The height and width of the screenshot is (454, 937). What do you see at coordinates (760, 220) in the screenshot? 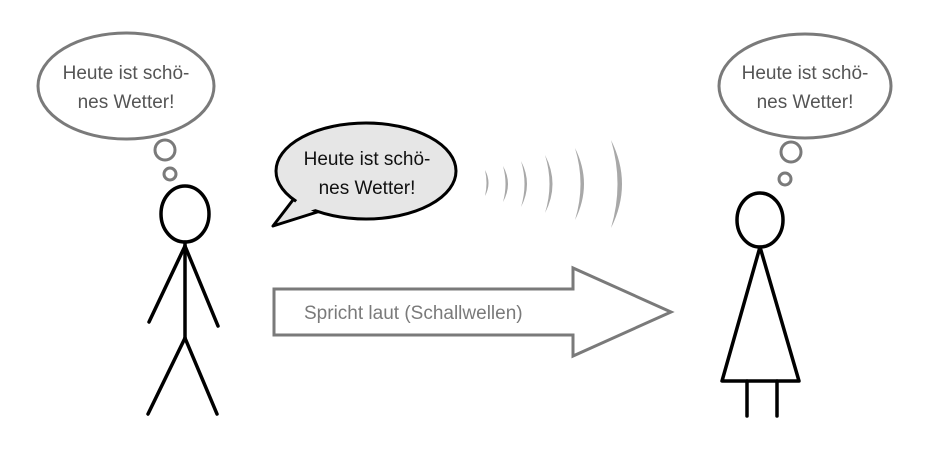
I see `listener-head` at bounding box center [760, 220].